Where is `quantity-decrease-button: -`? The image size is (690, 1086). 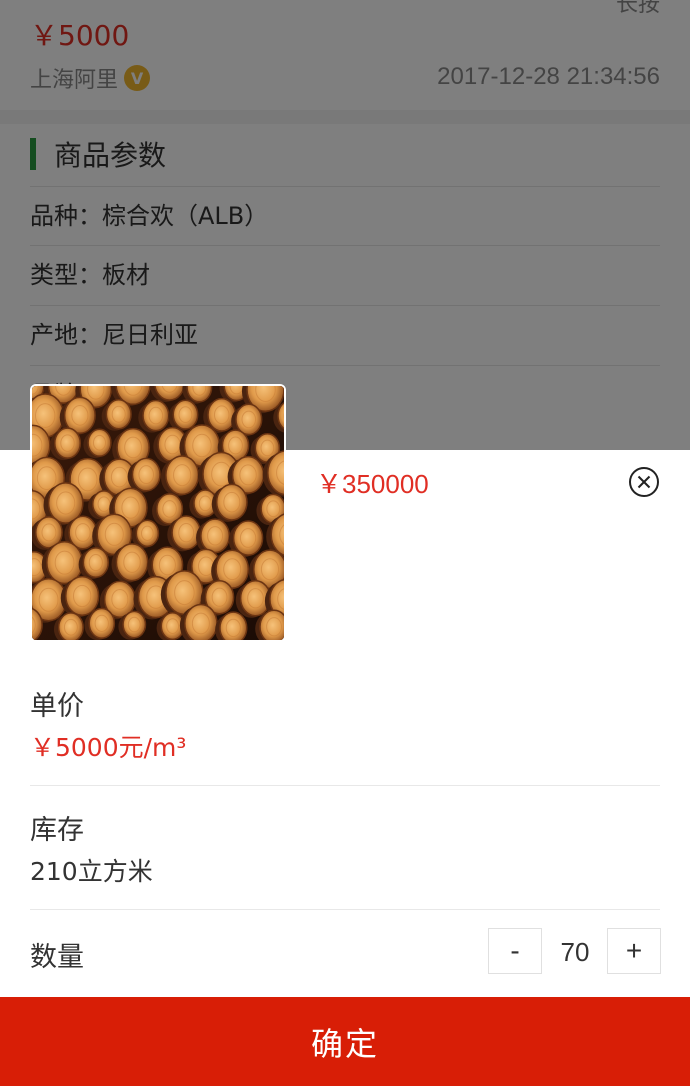
quantity-decrease-button: - is located at coordinates (515, 951).